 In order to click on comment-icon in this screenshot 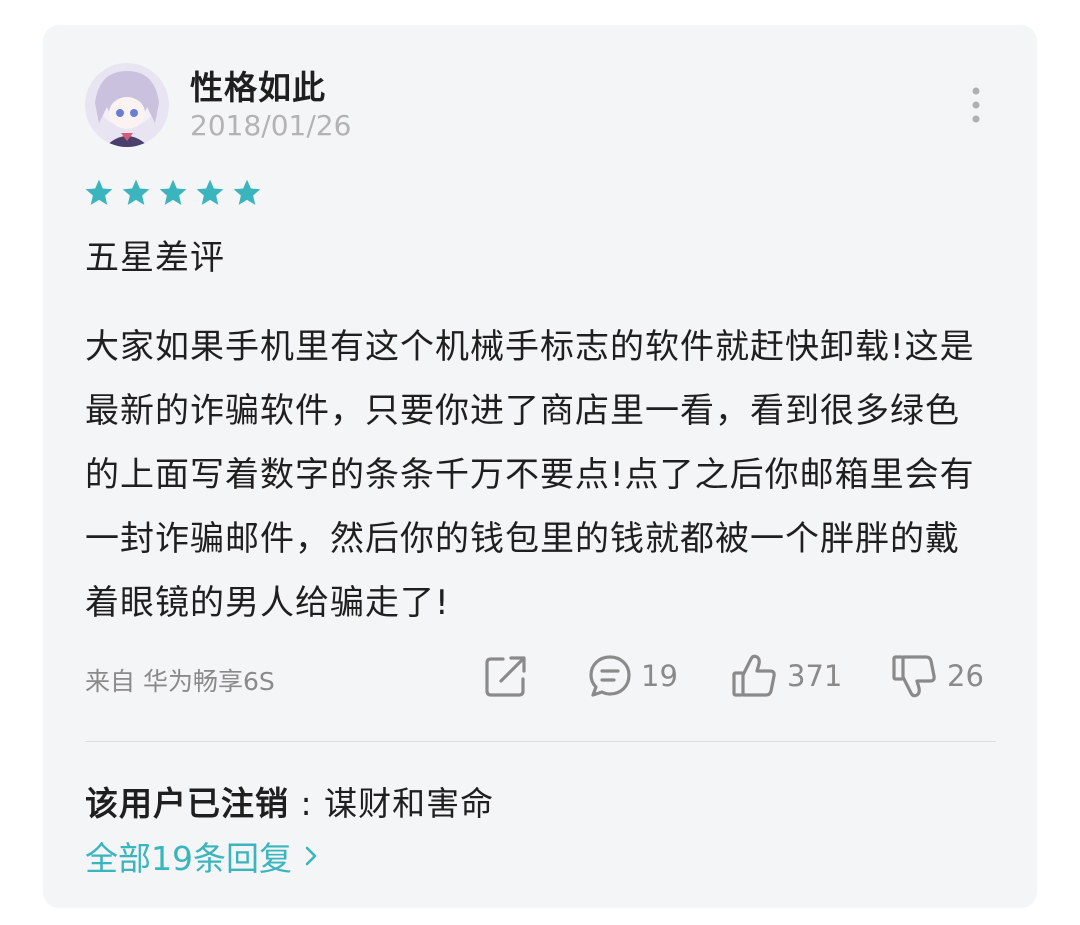, I will do `click(610, 676)`.